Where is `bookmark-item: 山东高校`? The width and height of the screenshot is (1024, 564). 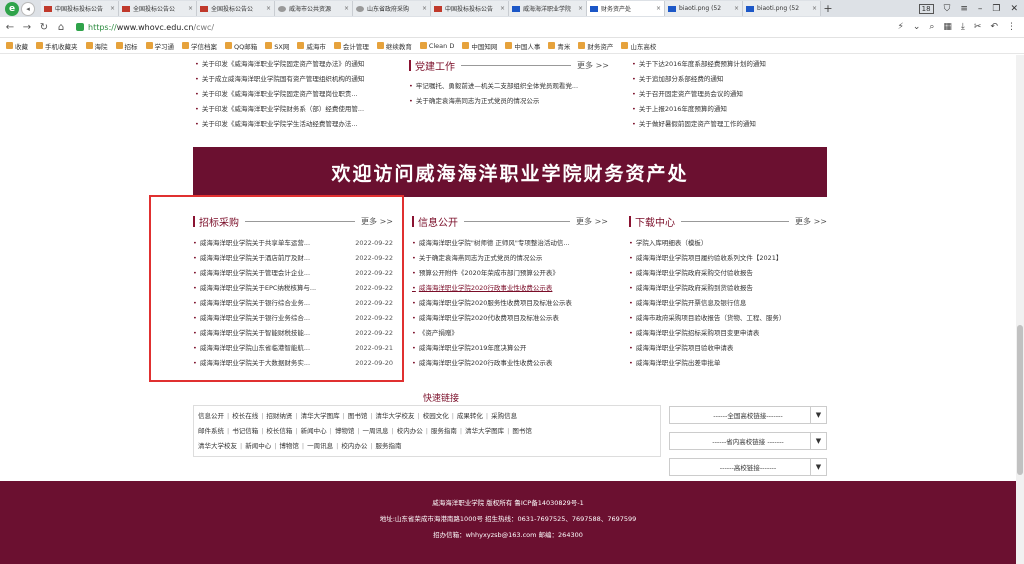 bookmark-item: 山东高校 is located at coordinates (638, 46).